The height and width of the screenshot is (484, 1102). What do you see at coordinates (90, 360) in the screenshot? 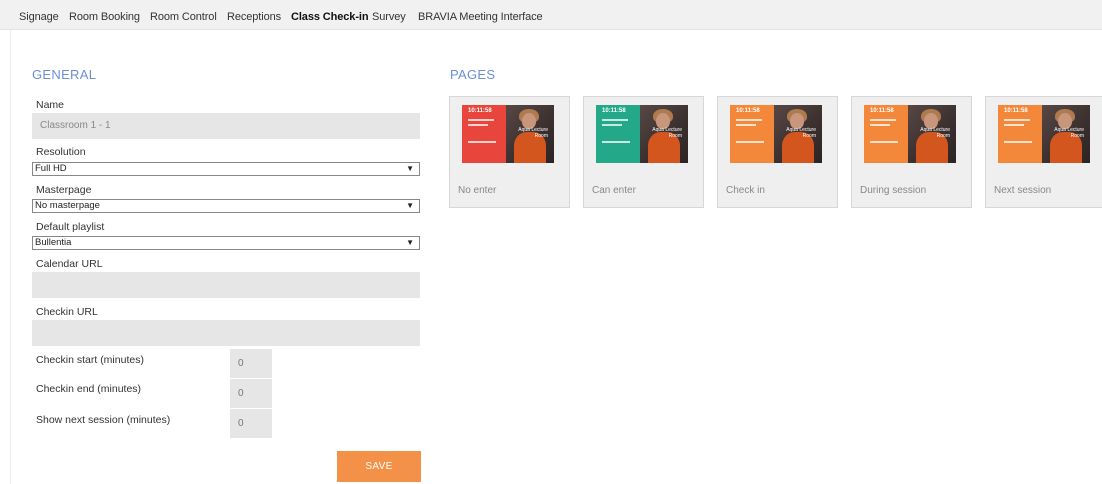
I see `checkin-start-label: Checkin start (minutes)` at bounding box center [90, 360].